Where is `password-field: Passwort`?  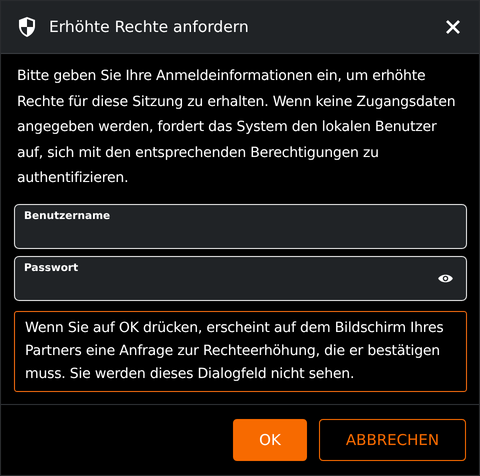 password-field: Passwort is located at coordinates (240, 278).